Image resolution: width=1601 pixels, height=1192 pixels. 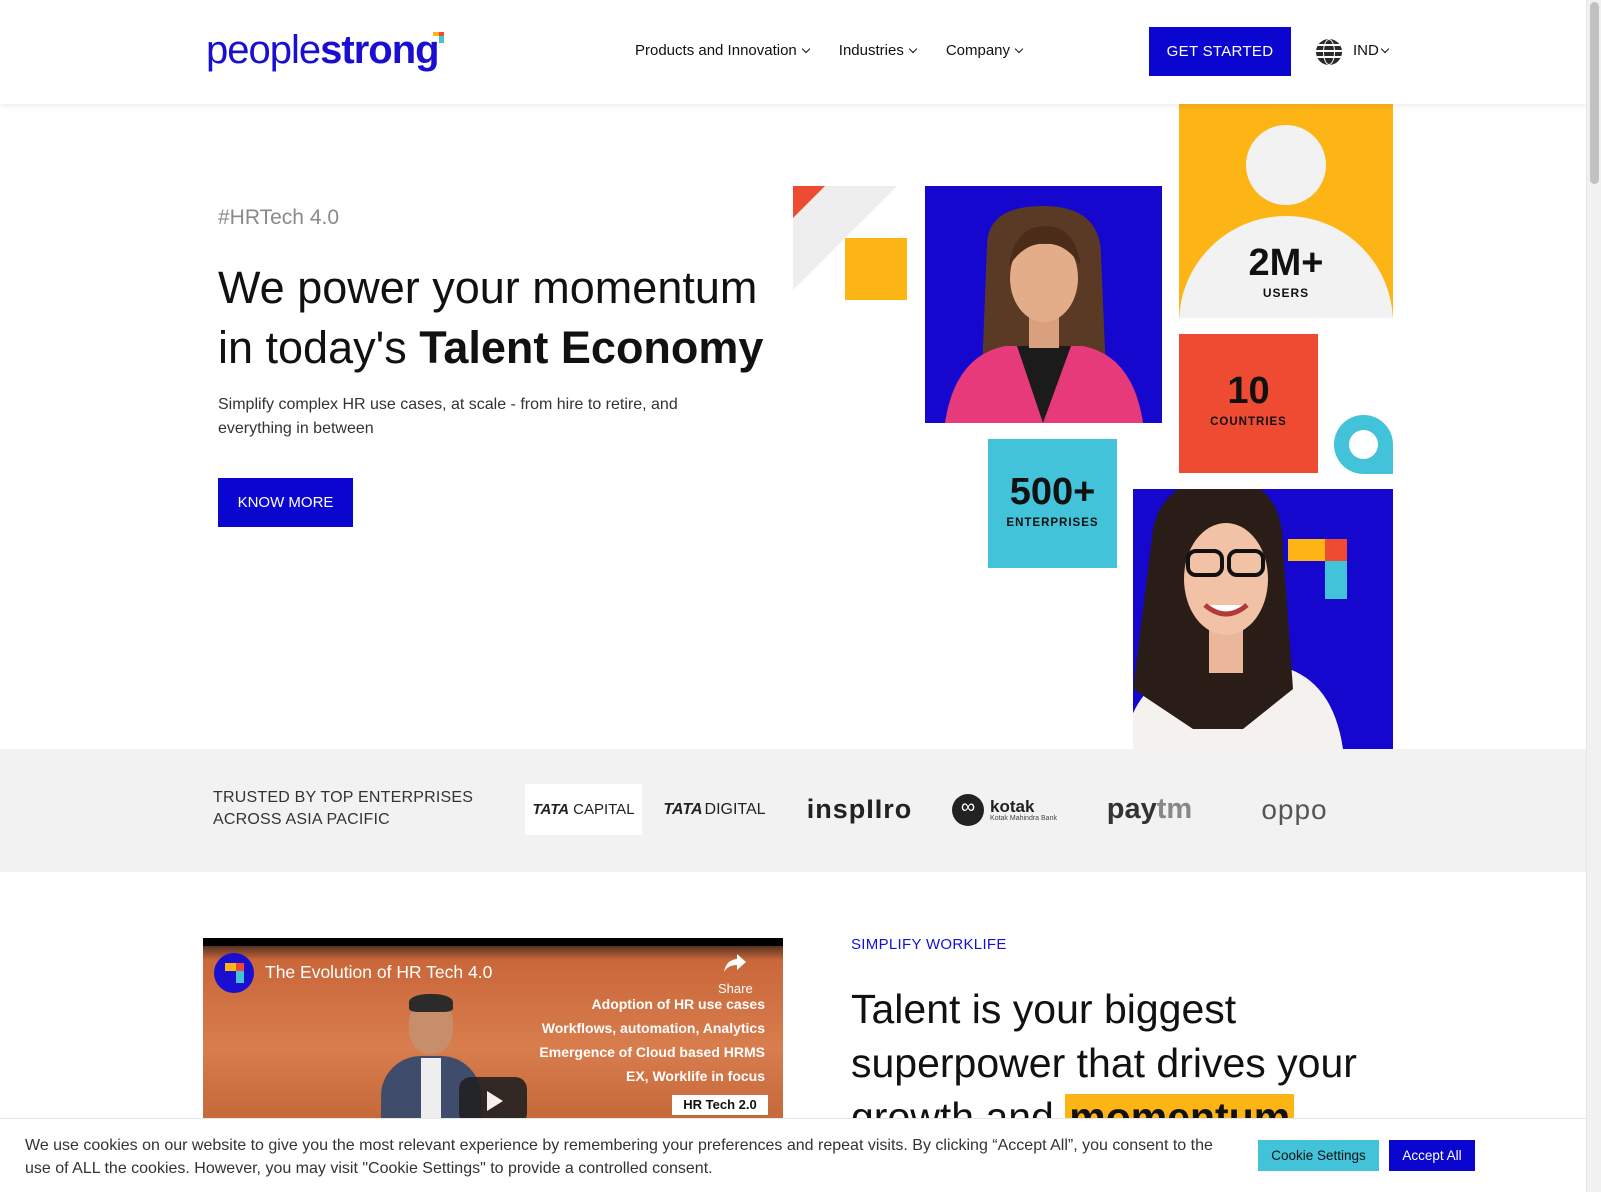 What do you see at coordinates (1318, 1155) in the screenshot?
I see `cookie-settings-button: Cookie Settings` at bounding box center [1318, 1155].